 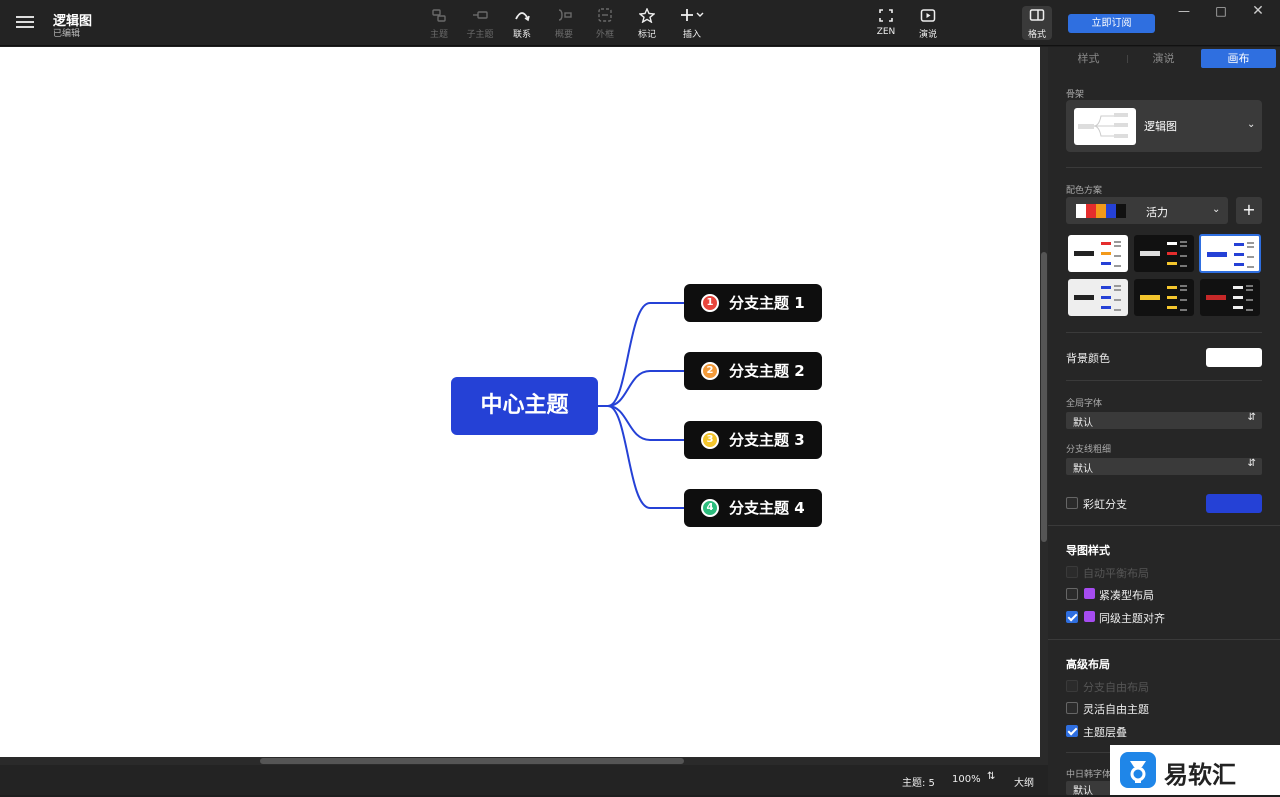 What do you see at coordinates (1184, 11) in the screenshot?
I see `minimize-icon: —` at bounding box center [1184, 11].